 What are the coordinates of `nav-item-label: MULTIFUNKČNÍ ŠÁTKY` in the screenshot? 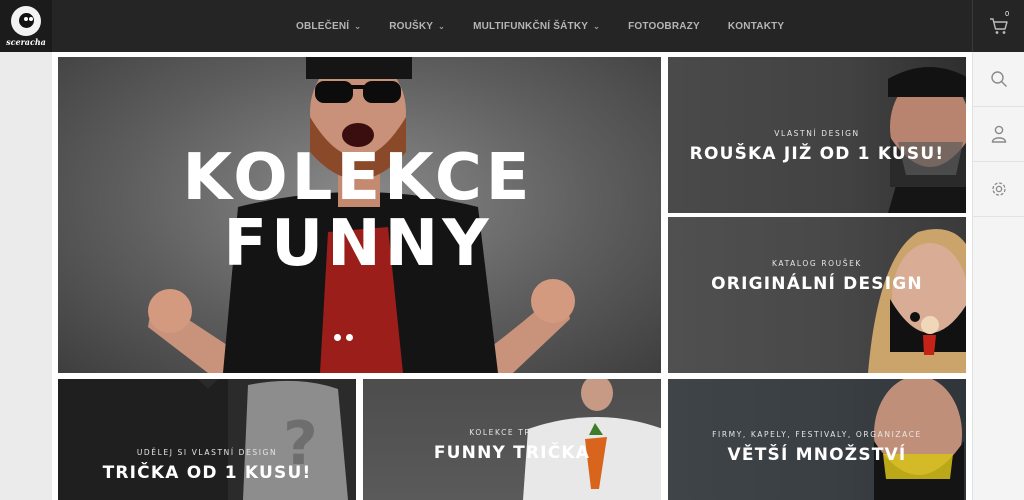 It's located at (531, 26).